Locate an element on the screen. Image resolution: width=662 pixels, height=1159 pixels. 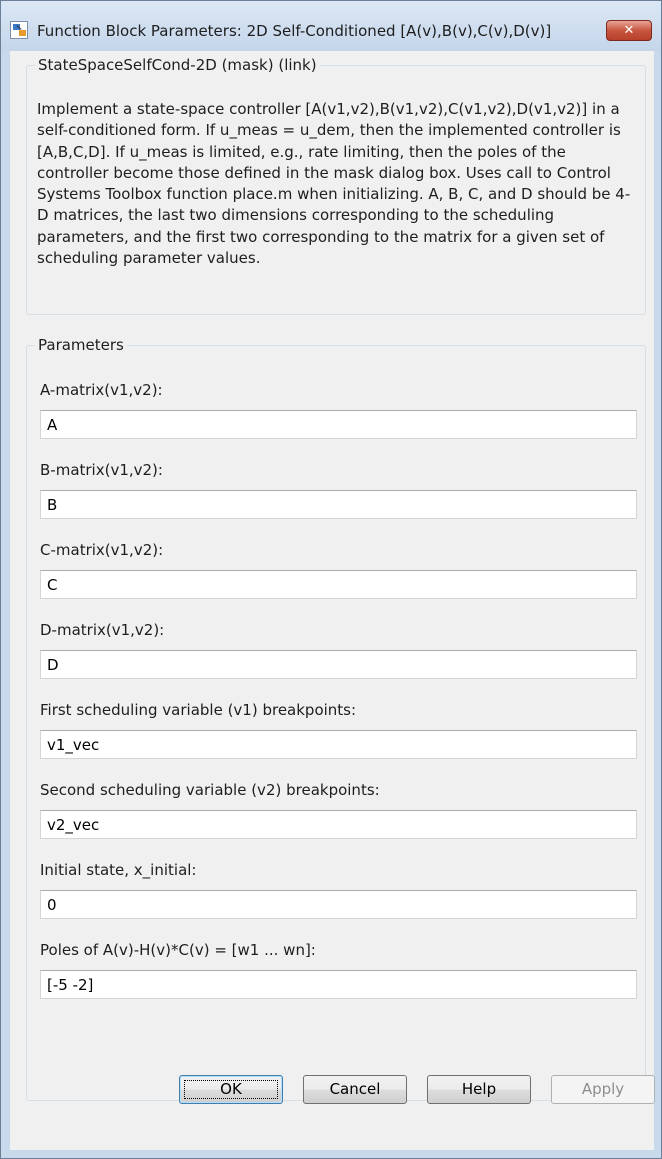
cancel-button: Cancel is located at coordinates (355, 1089).